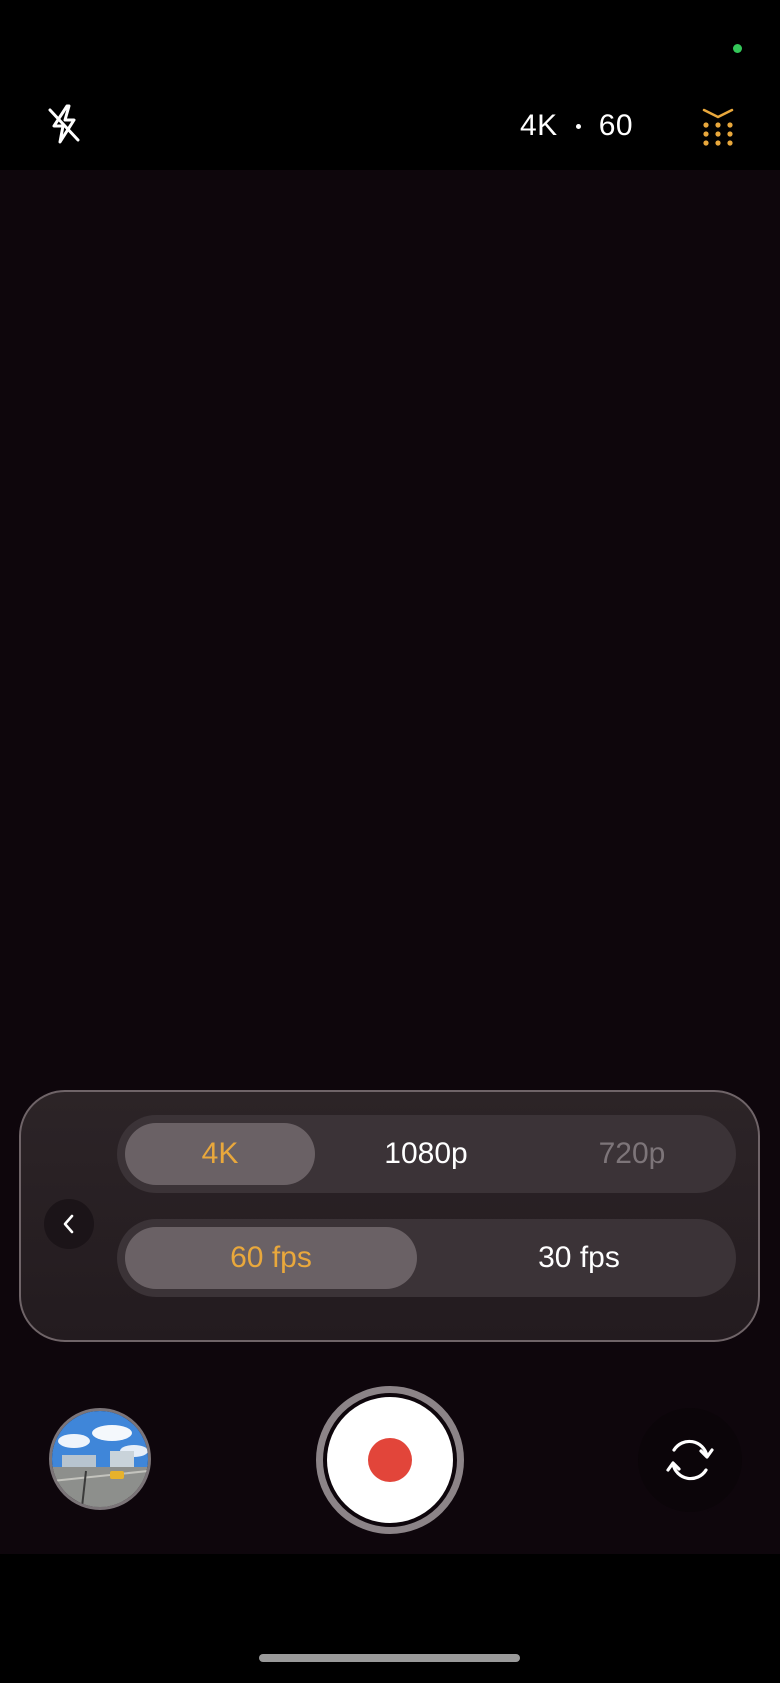 The height and width of the screenshot is (1683, 780). I want to click on record-button, so click(390, 1460).